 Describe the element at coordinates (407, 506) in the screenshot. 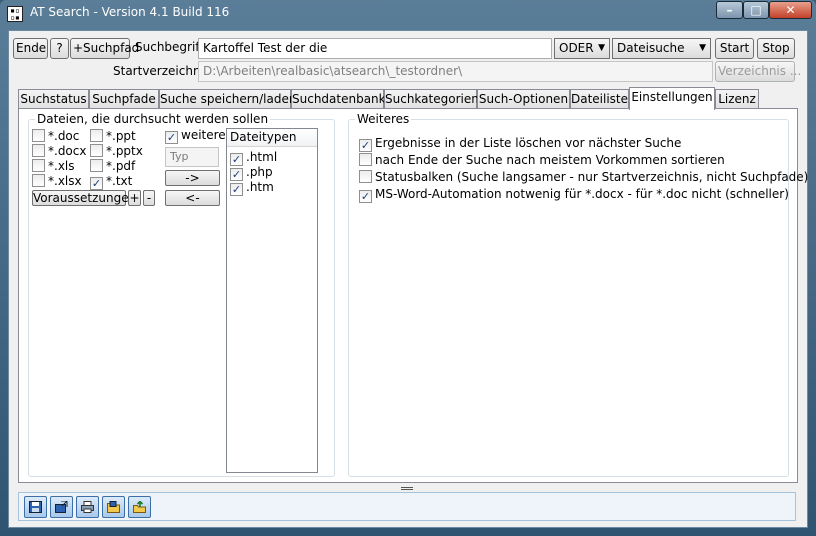

I see `bottom-toolbar` at that location.